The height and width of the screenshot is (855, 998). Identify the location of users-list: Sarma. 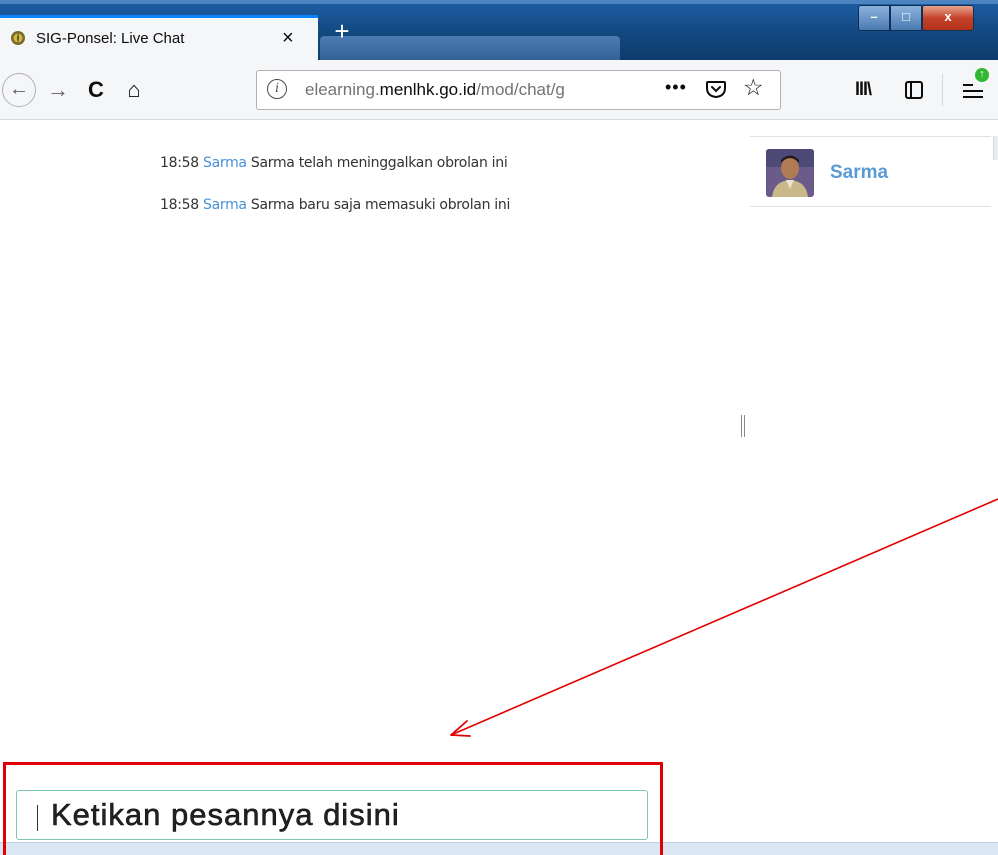
(870, 171).